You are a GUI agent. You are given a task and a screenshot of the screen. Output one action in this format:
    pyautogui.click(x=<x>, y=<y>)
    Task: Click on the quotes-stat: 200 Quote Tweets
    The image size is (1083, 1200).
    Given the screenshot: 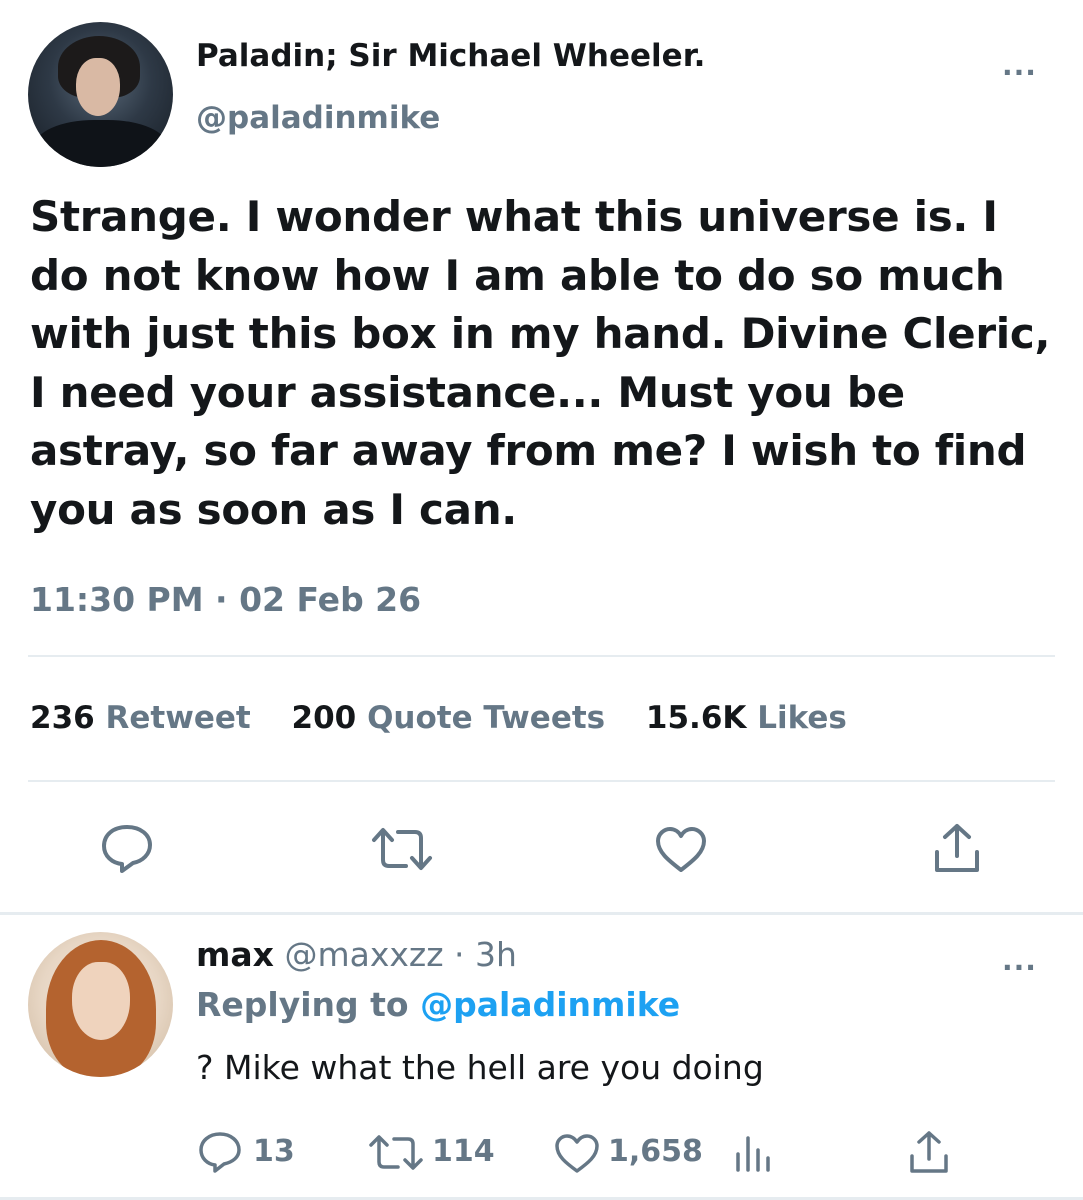 What is the action you would take?
    pyautogui.click(x=449, y=718)
    